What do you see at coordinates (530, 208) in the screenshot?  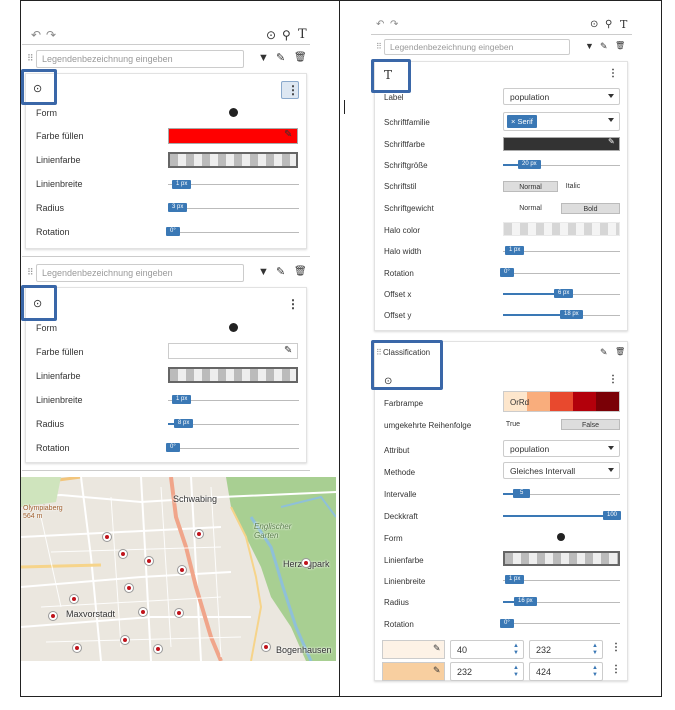 I see `font-weight-normal: Normal` at bounding box center [530, 208].